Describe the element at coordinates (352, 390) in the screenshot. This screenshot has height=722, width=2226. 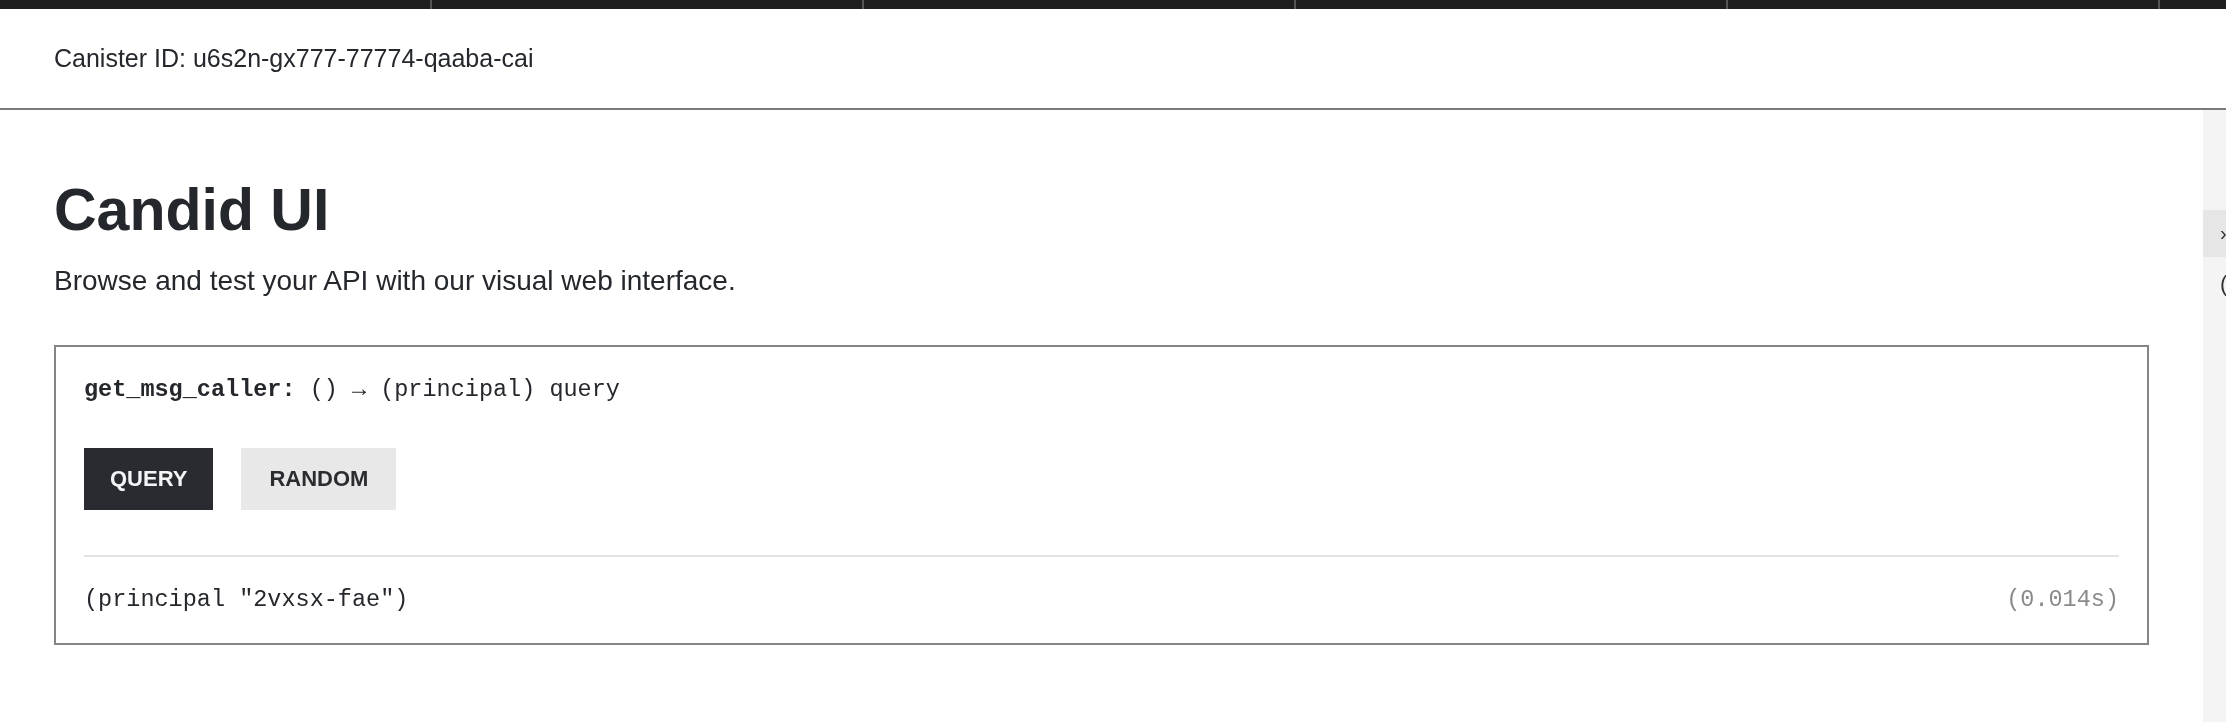
I see `method-signature: get_msg_caller: () → (principal) query` at that location.